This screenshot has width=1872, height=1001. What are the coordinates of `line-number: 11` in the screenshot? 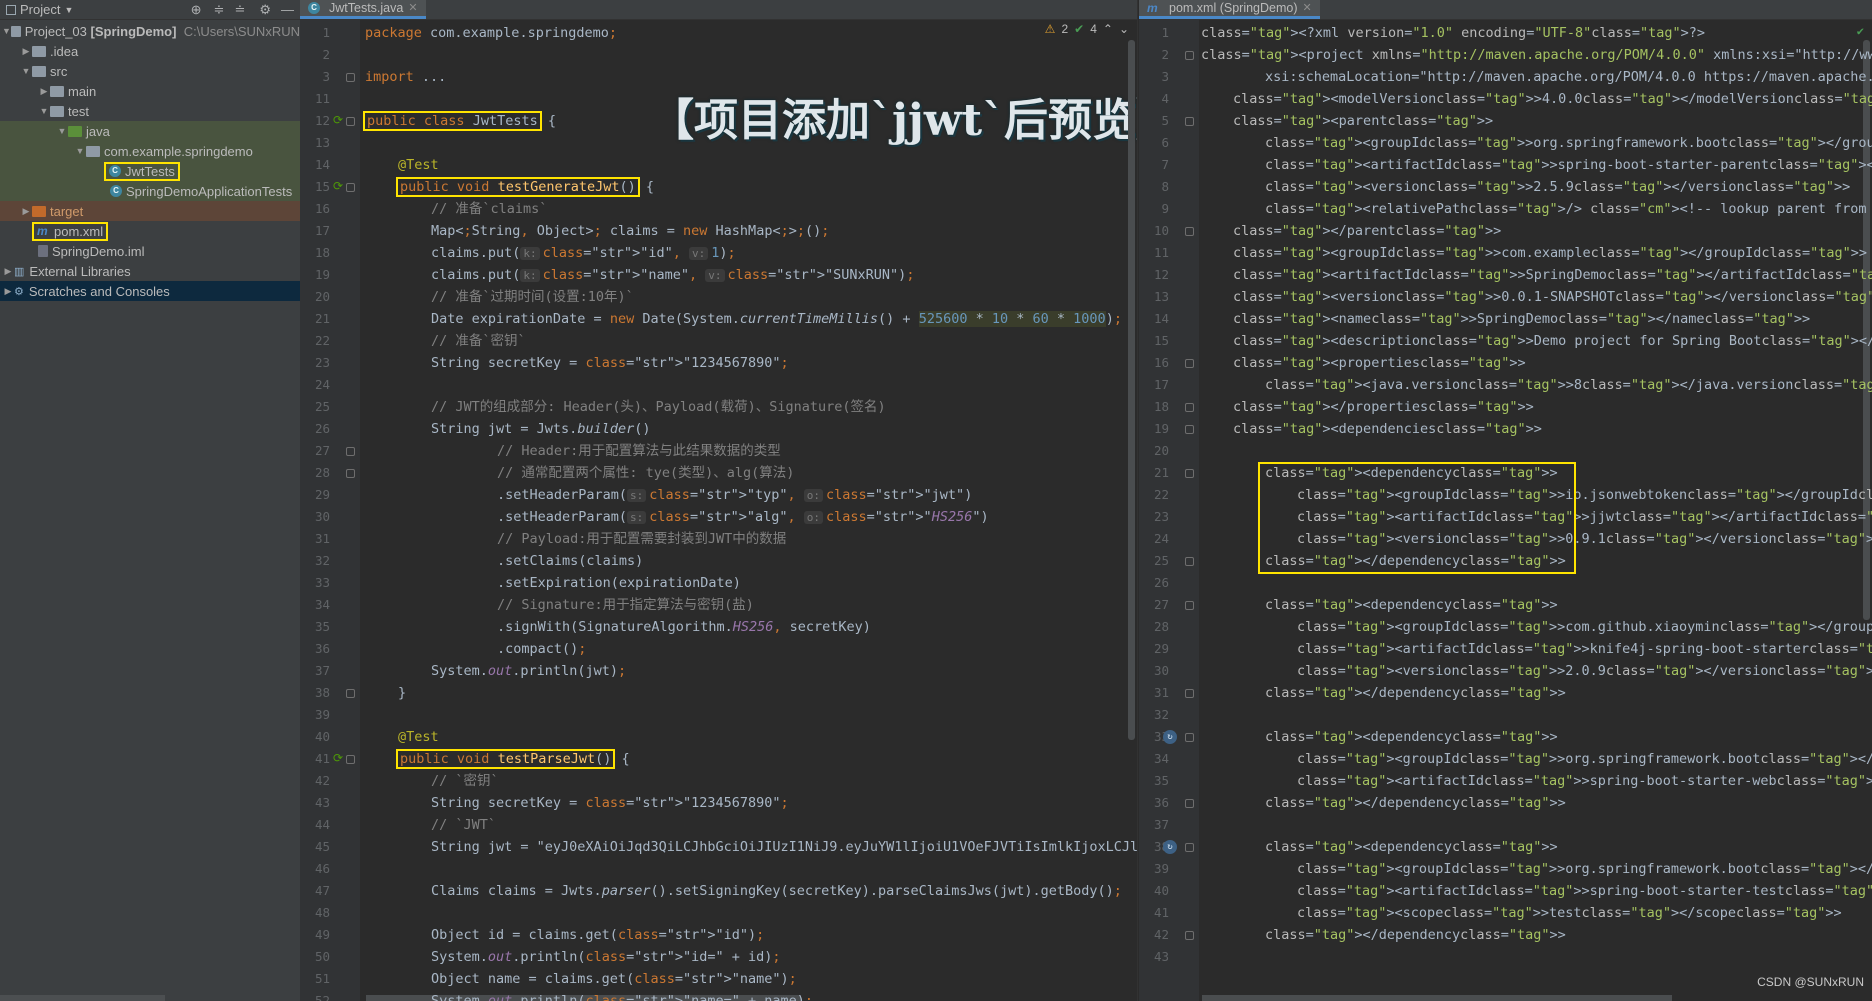 It's located at (322, 98).